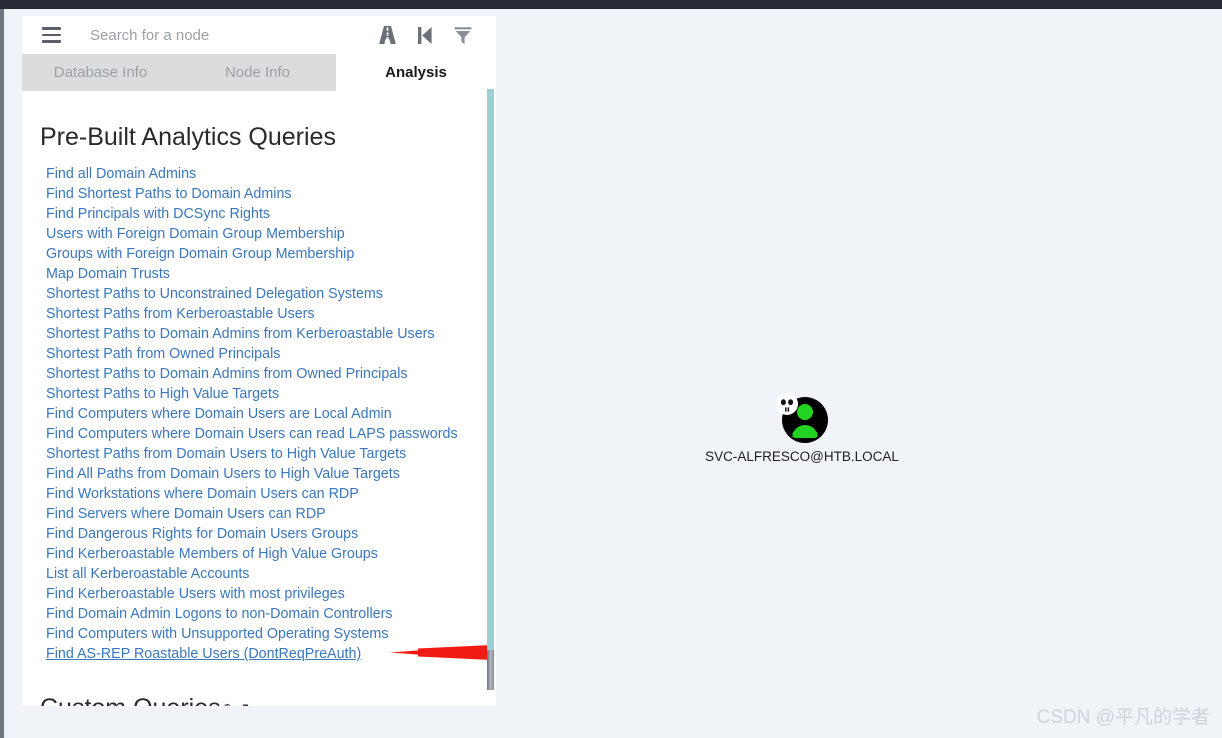  I want to click on window-left-edge, so click(2, 373).